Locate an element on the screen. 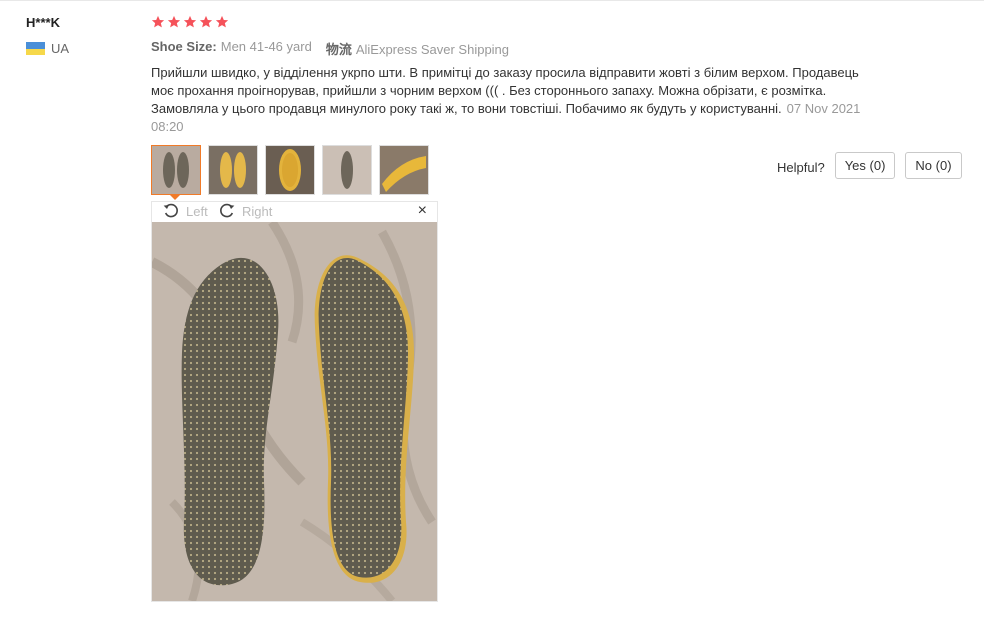  star-rating is located at coordinates (191, 22).